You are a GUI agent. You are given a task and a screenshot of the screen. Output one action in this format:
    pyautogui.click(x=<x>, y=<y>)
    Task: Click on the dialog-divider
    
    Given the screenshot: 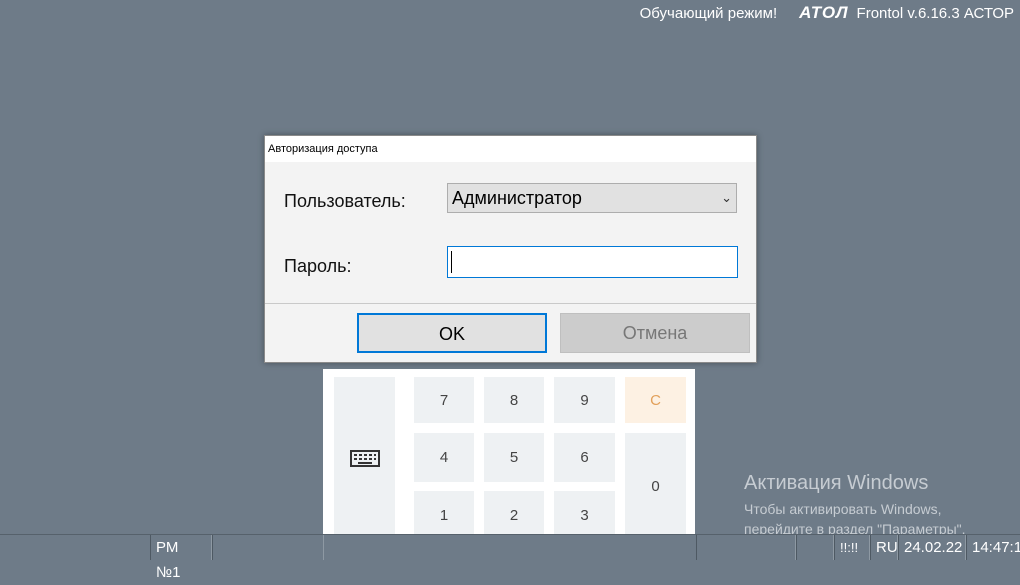 What is the action you would take?
    pyautogui.click(x=510, y=303)
    